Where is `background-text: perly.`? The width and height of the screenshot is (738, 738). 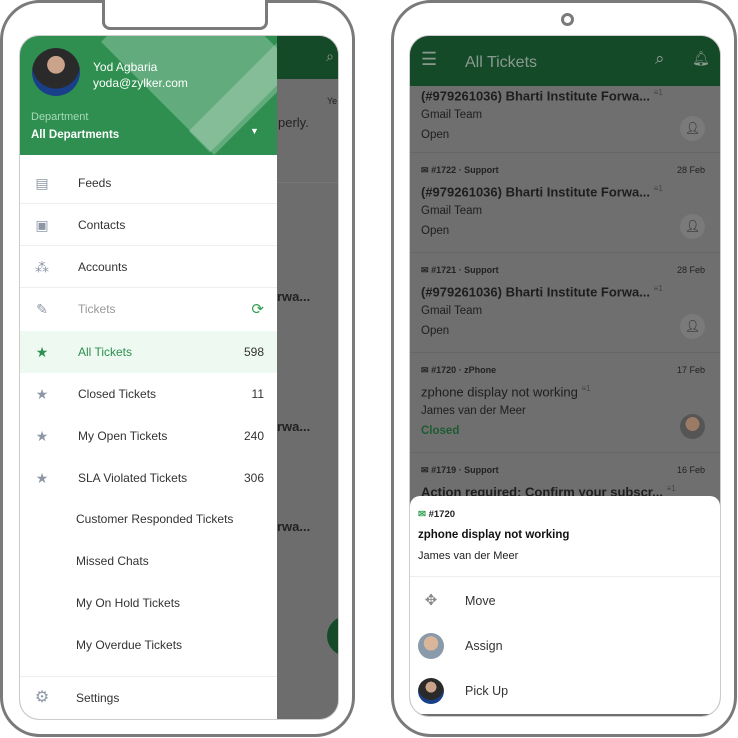
background-text: perly. is located at coordinates (293, 122).